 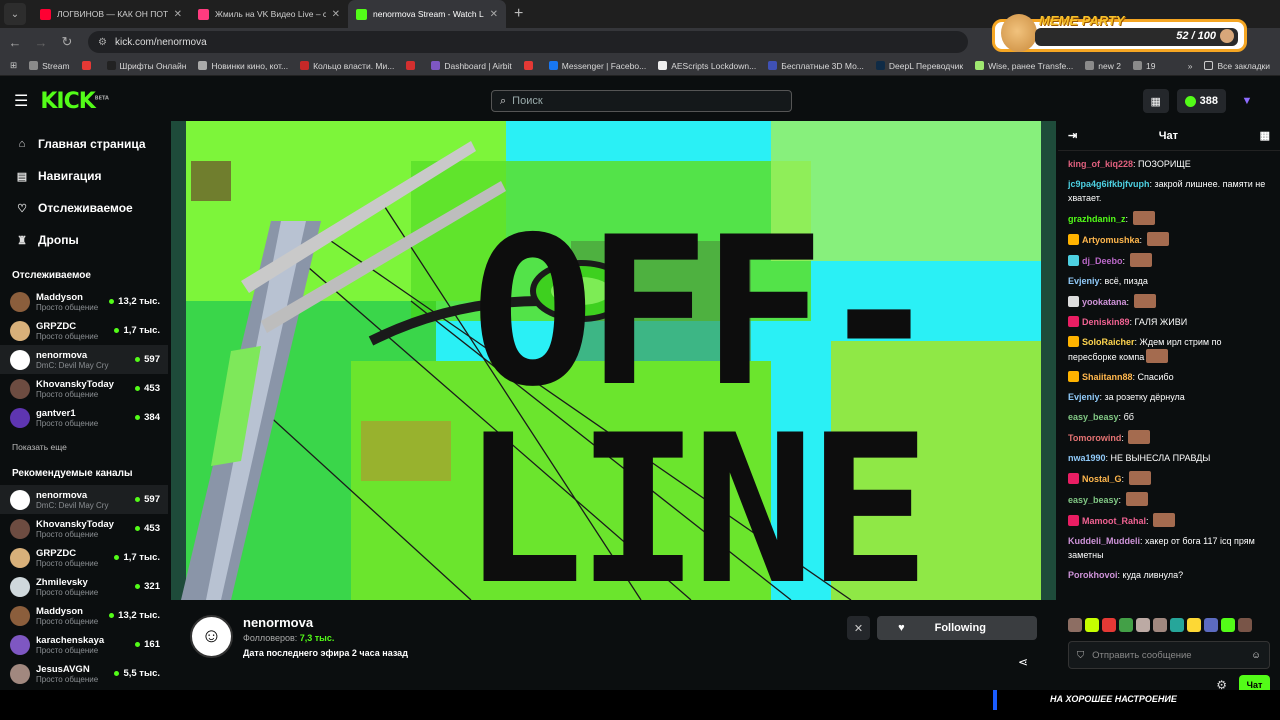 What do you see at coordinates (1104, 302) in the screenshot?
I see `chat-username: yookatana` at bounding box center [1104, 302].